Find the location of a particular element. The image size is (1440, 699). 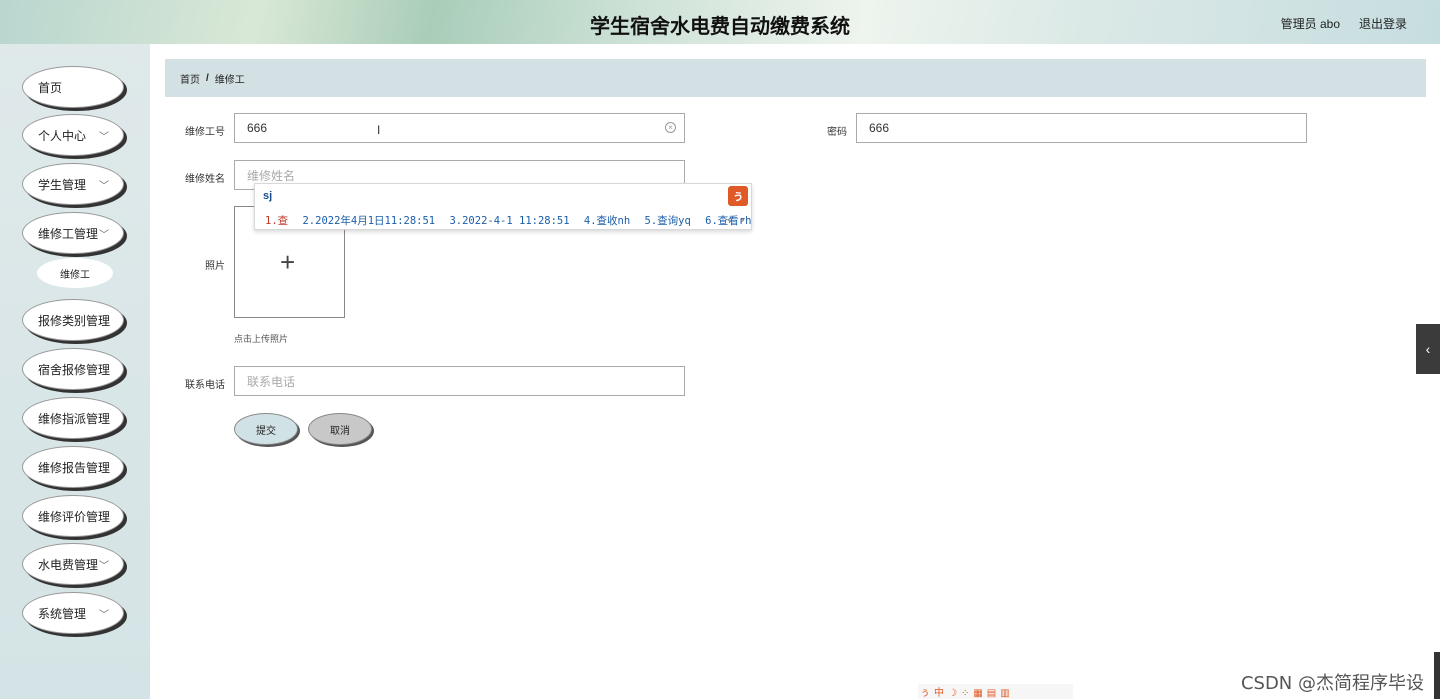

sidebar-item-students: 学生管理 ﹀ is located at coordinates (73, 184).